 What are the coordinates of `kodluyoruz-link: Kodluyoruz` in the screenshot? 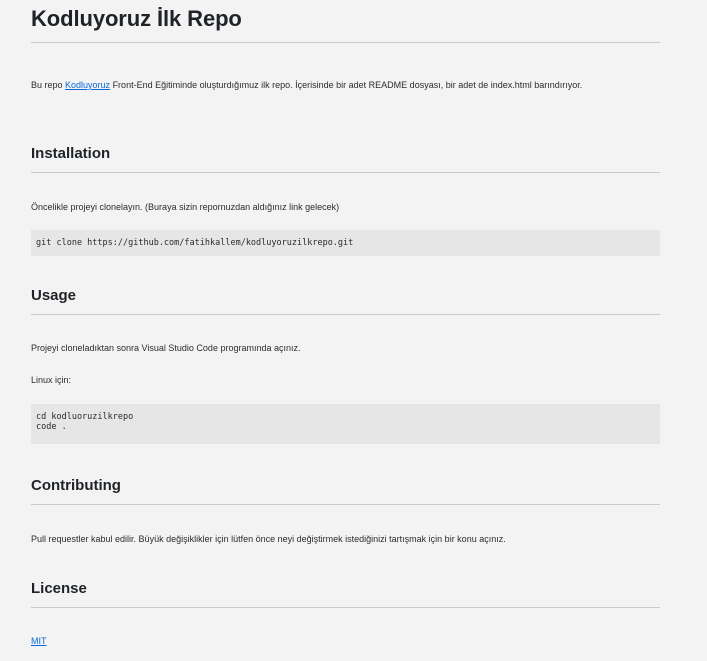 It's located at (87, 85).